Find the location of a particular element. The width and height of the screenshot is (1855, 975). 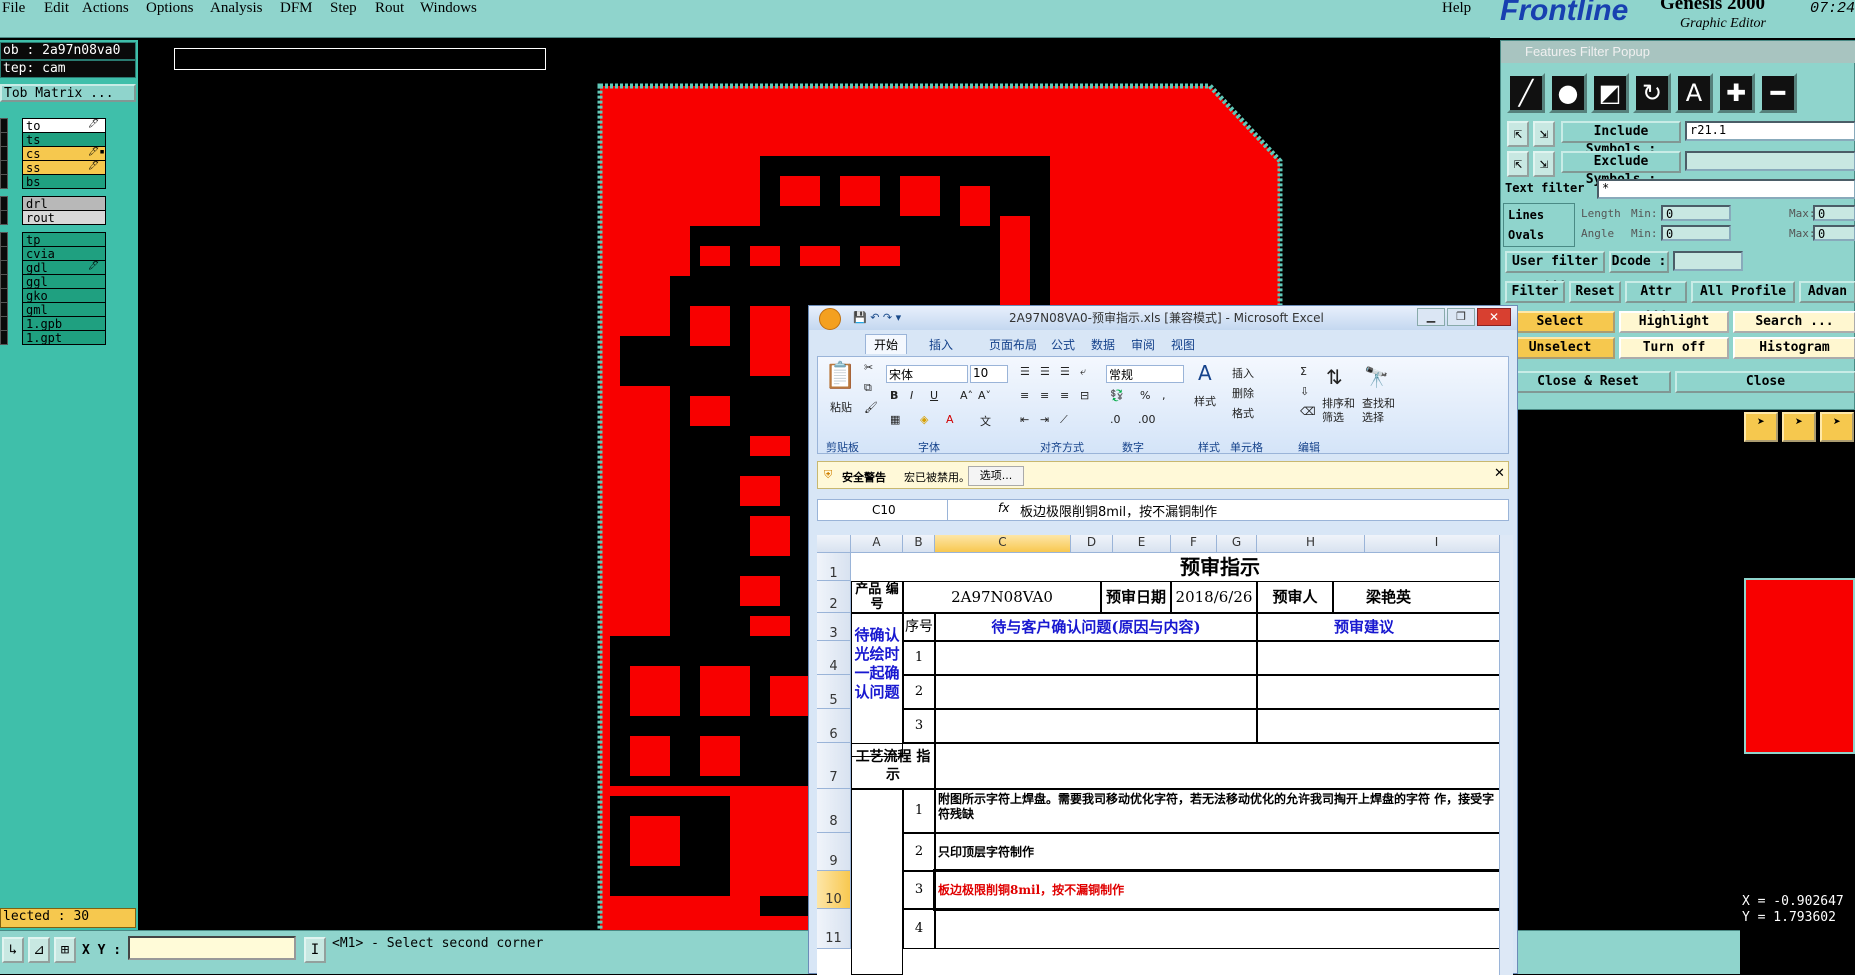

layer-ts: ts is located at coordinates (64, 139).